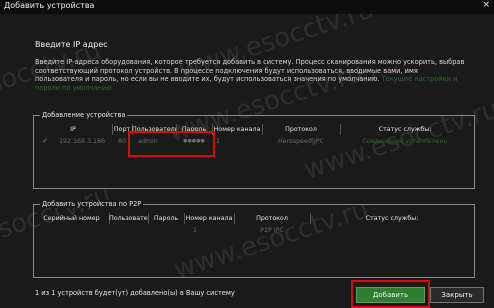 The height and width of the screenshot is (308, 494). Describe the element at coordinates (195, 230) in the screenshot. I see `cell-channel: 1` at that location.